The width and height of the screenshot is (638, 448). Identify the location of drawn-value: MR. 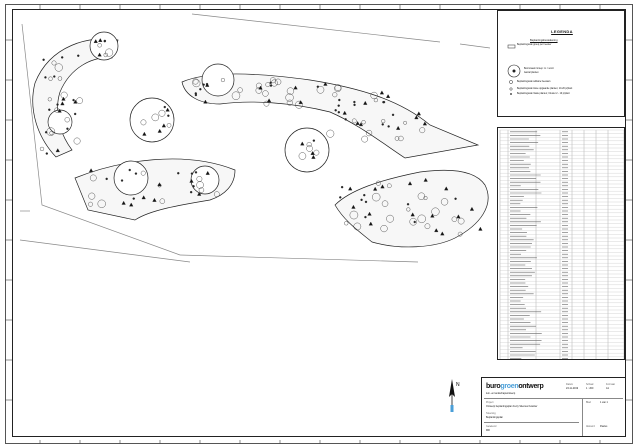
(488, 430).